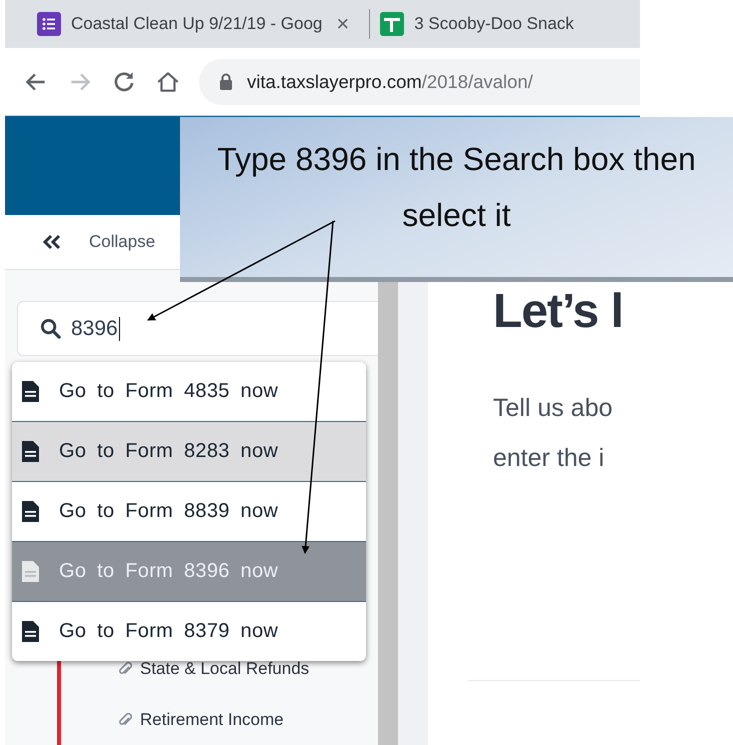  What do you see at coordinates (189, 391) in the screenshot?
I see `suggestion-item: Go to Form 4835 now` at bounding box center [189, 391].